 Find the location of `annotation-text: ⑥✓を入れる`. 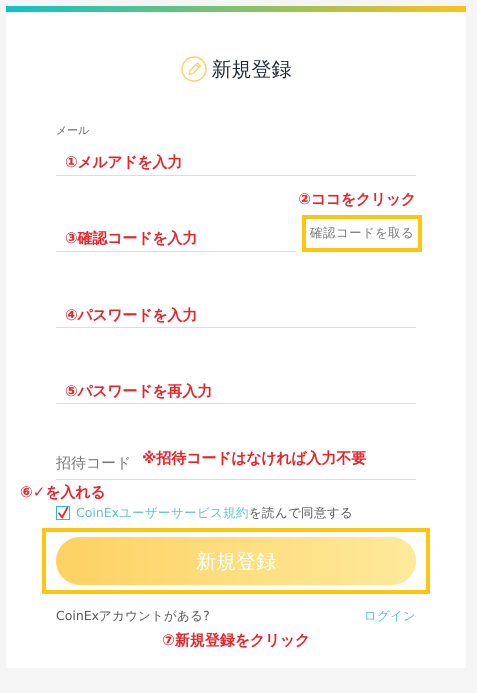

annotation-text: ⑥✓を入れる is located at coordinates (63, 492).